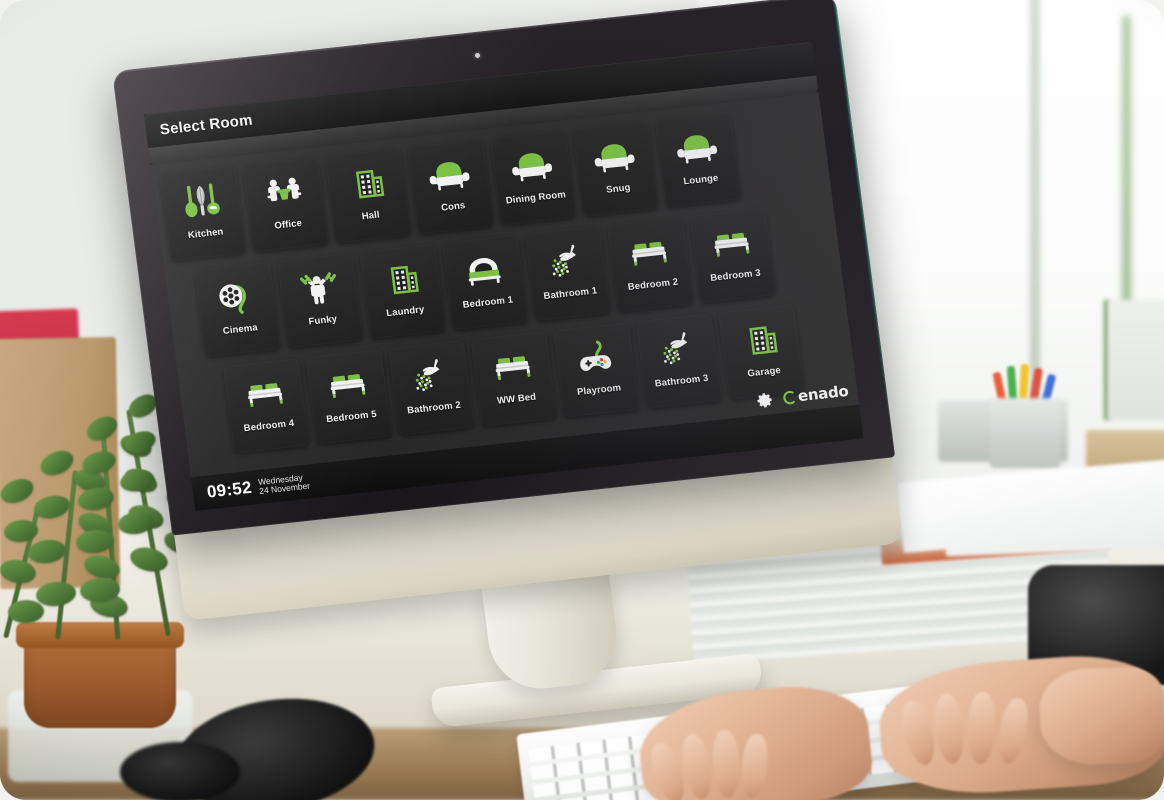 This screenshot has height=800, width=1164. Describe the element at coordinates (599, 390) in the screenshot. I see `room-tile-label: Playroom` at that location.